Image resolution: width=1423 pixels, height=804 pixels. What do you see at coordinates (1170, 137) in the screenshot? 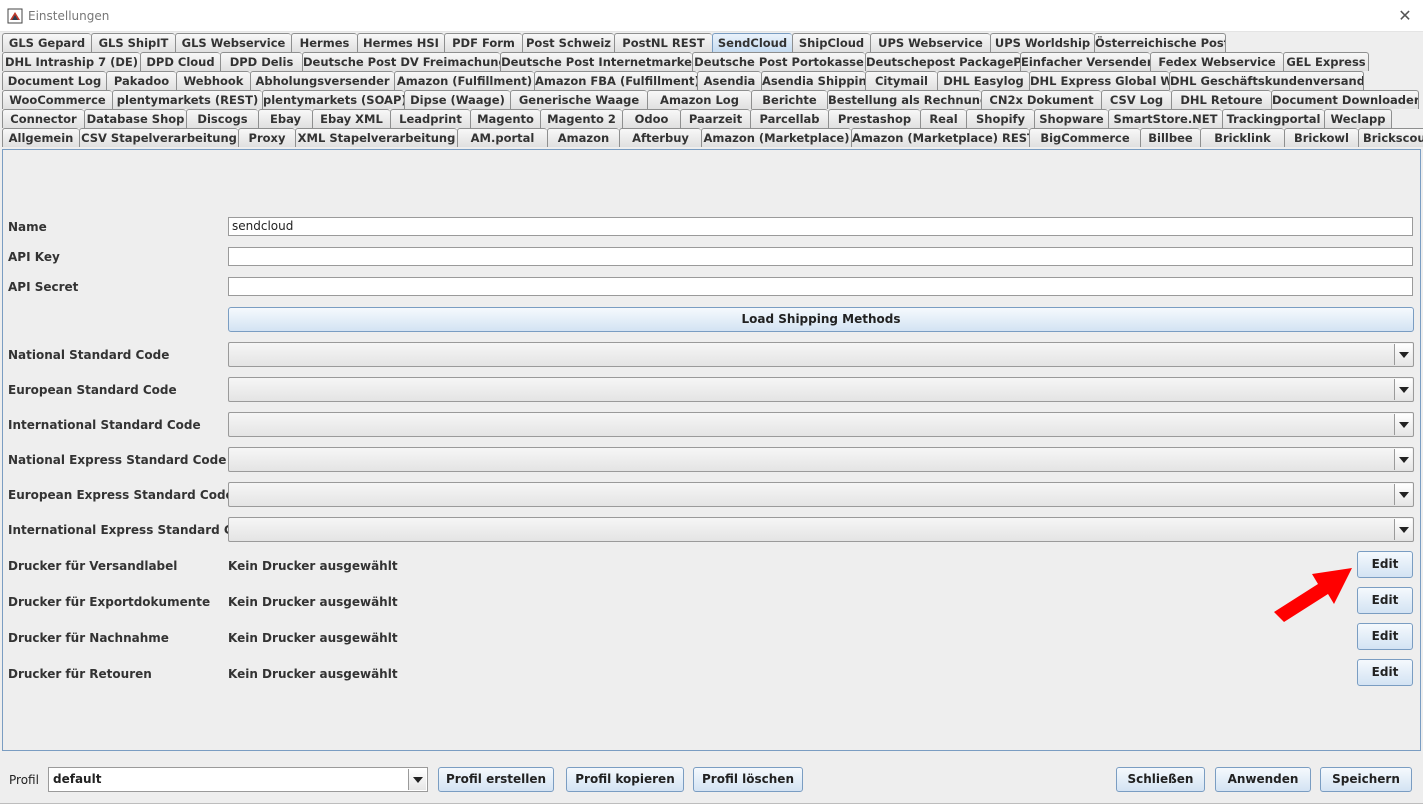
I see `tab-billbee: Billbee` at bounding box center [1170, 137].